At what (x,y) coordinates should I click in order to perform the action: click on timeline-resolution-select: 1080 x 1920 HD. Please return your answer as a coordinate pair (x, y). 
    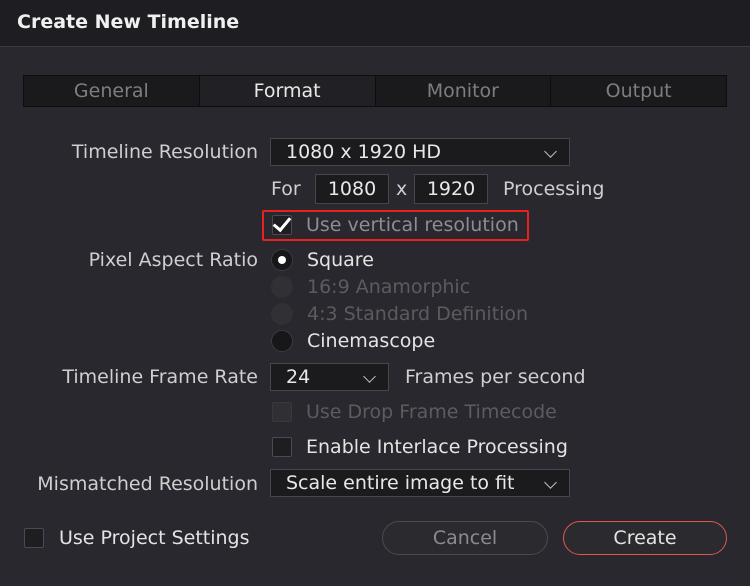
    Looking at the image, I should click on (420, 152).